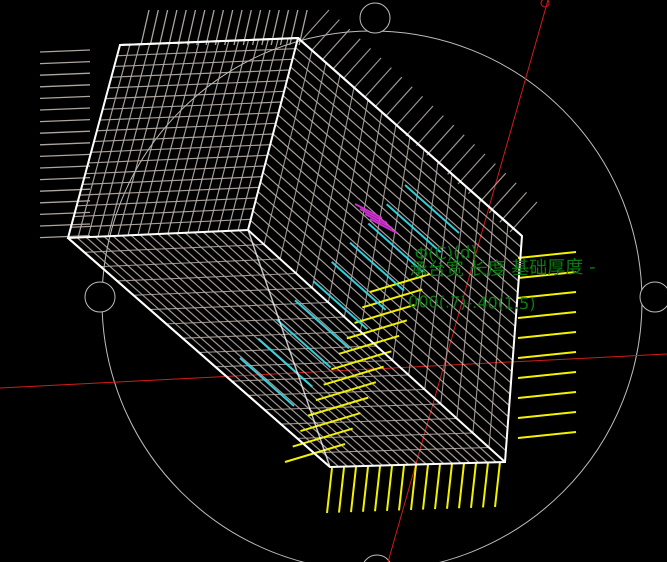 The width and height of the screenshot is (667, 562). What do you see at coordinates (653, 297) in the screenshot?
I see `right-snap-circle` at bounding box center [653, 297].